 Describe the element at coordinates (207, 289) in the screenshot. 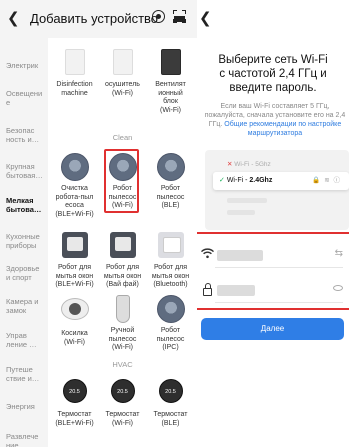

I see `lock-icon` at that location.